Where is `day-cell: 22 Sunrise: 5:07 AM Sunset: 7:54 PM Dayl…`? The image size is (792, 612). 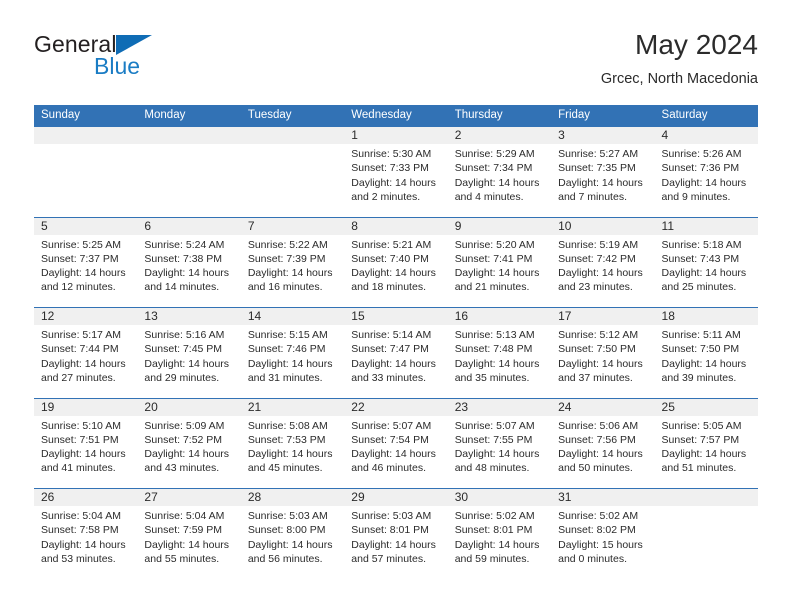 day-cell: 22 Sunrise: 5:07 AM Sunset: 7:54 PM Dayl… is located at coordinates (396, 443).